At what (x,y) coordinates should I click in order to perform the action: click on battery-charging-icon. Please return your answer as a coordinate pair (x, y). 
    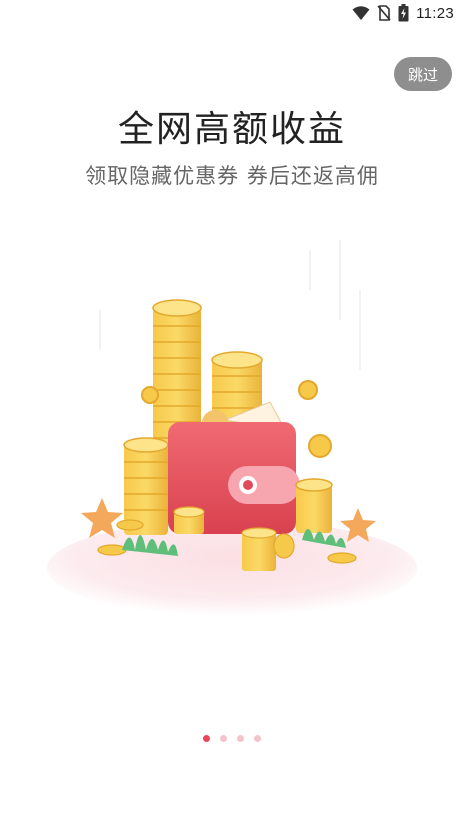
    Looking at the image, I should click on (403, 13).